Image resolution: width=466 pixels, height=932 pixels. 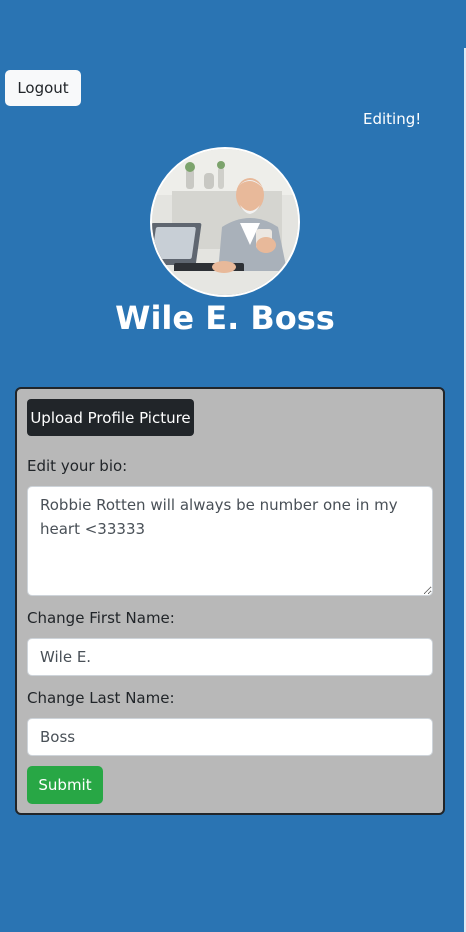 I want to click on first-name-label: Change First Name:, so click(x=101, y=618).